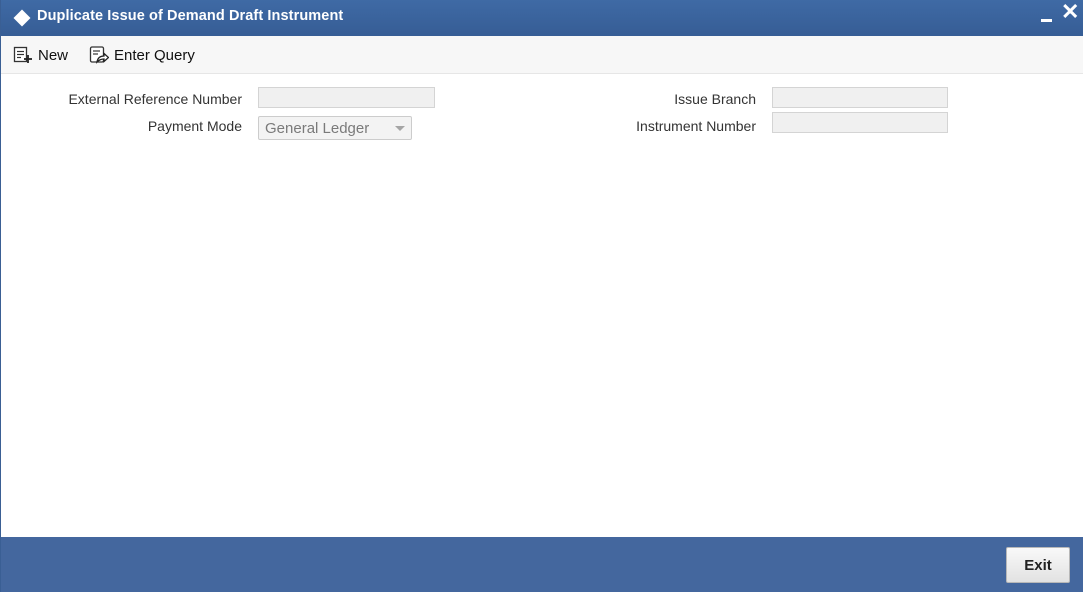 This screenshot has width=1083, height=592. Describe the element at coordinates (696, 126) in the screenshot. I see `instrument-number-label: Instrument Number` at that location.